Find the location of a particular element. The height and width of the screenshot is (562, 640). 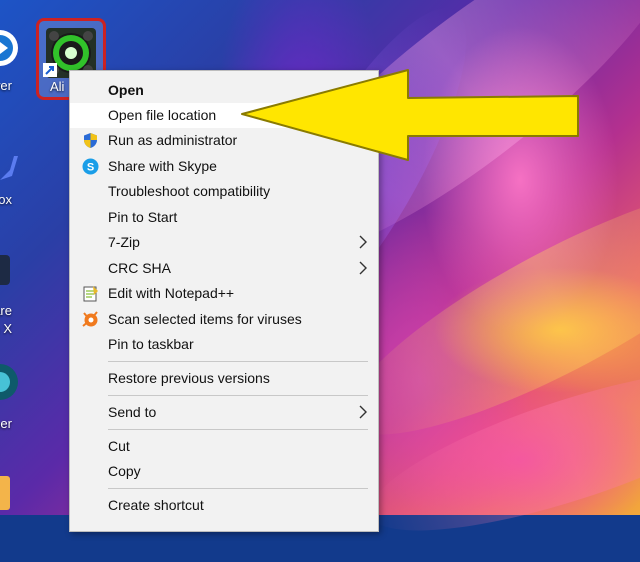

folder-icon is located at coordinates (5, 493).